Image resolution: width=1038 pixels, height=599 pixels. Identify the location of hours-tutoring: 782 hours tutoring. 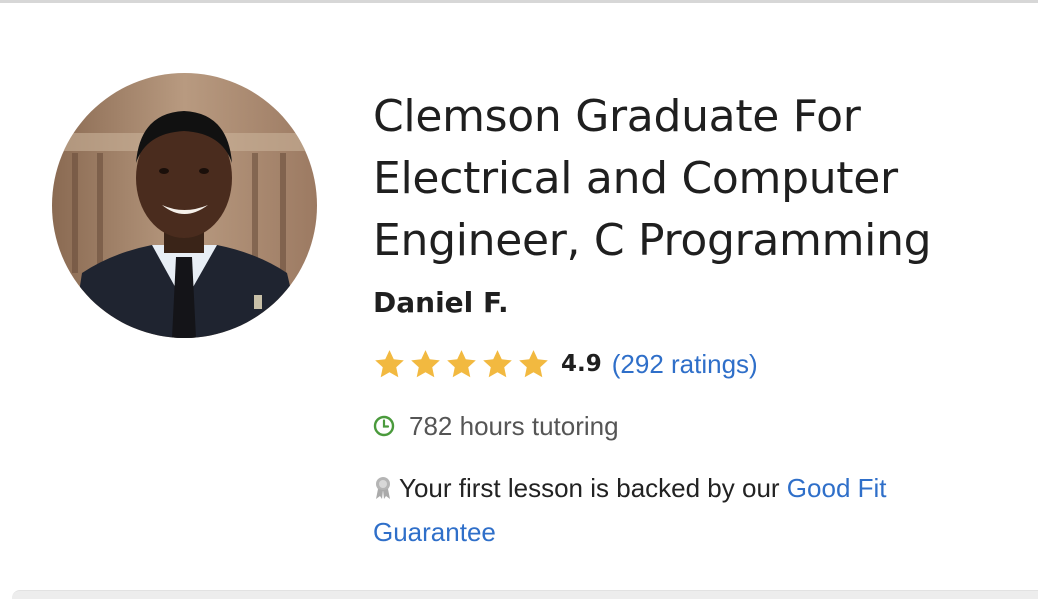
(514, 425).